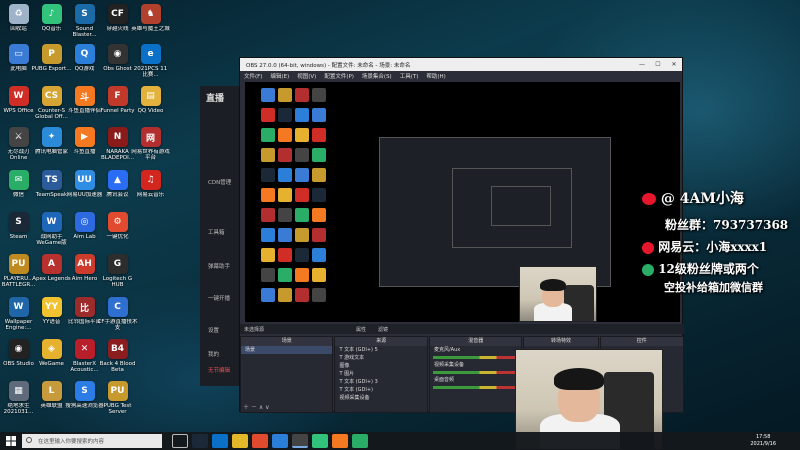 The height and width of the screenshot is (450, 800). What do you see at coordinates (219, 298) in the screenshot?
I see `side-item-golive: 一键开播` at bounding box center [219, 298].